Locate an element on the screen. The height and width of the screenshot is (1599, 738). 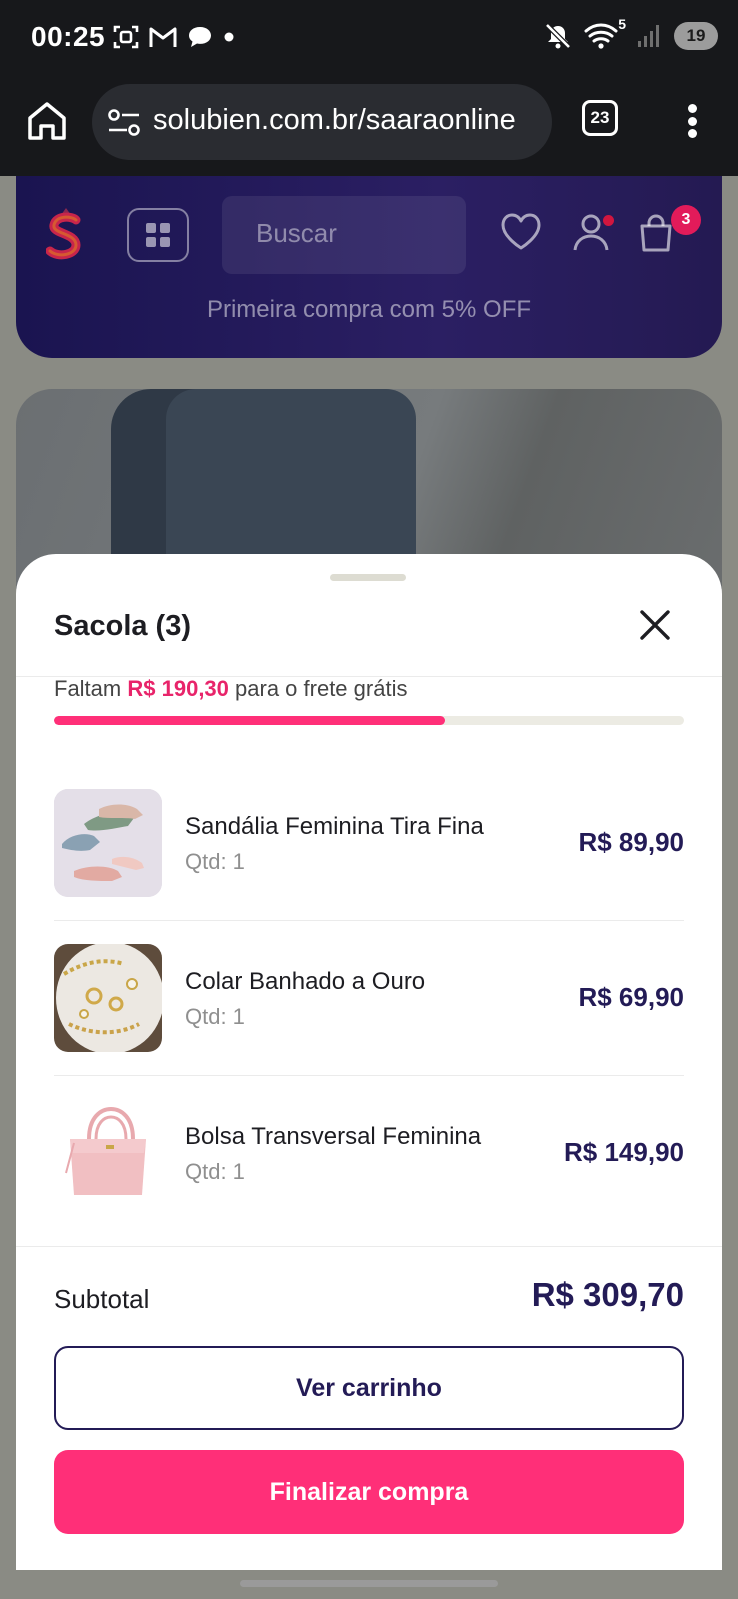
screenshot-icon is located at coordinates (126, 37).